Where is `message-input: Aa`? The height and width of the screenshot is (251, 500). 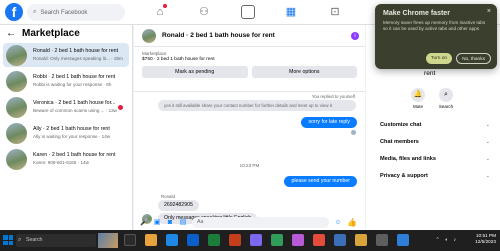 message-input: Aa is located at coordinates (260, 222).